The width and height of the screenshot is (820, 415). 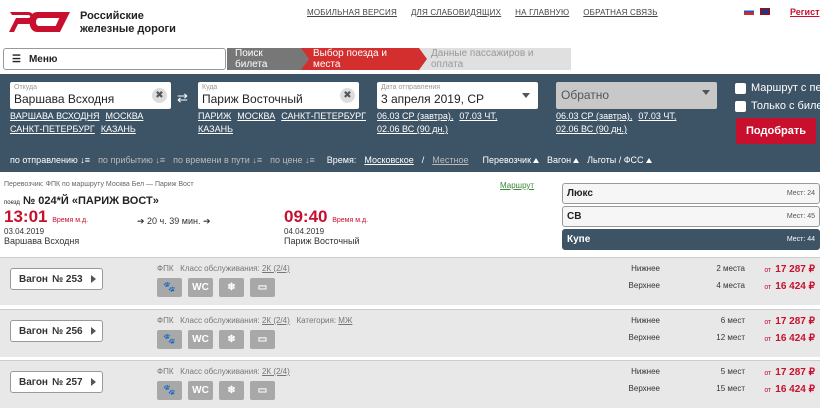 I want to click on register-link: Регист, so click(x=804, y=12).